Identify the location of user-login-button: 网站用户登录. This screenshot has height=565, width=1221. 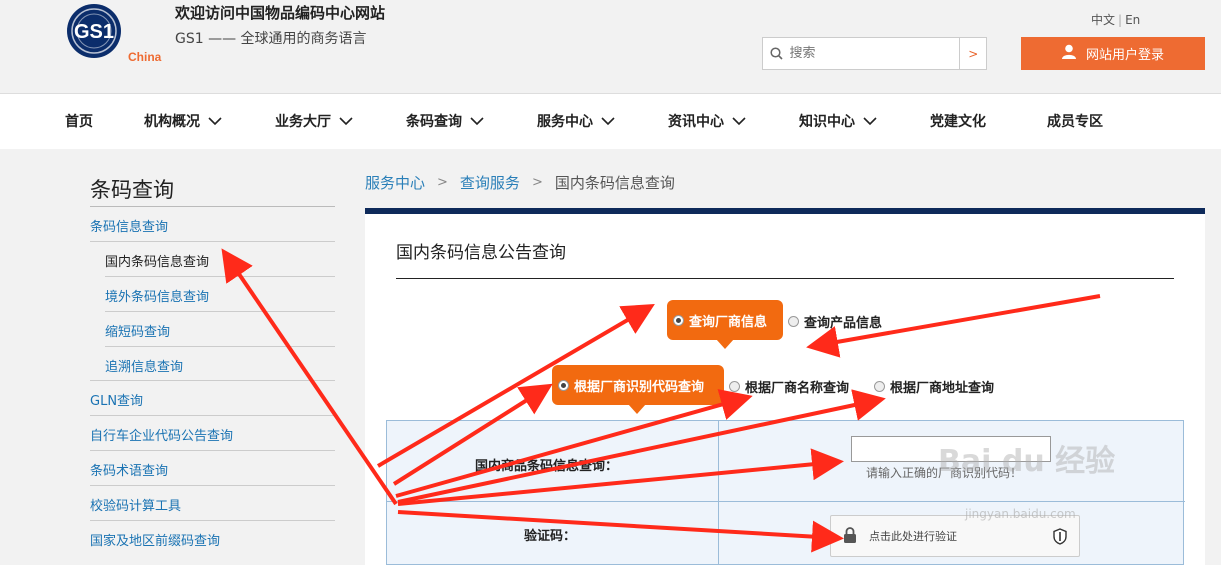
(1113, 53).